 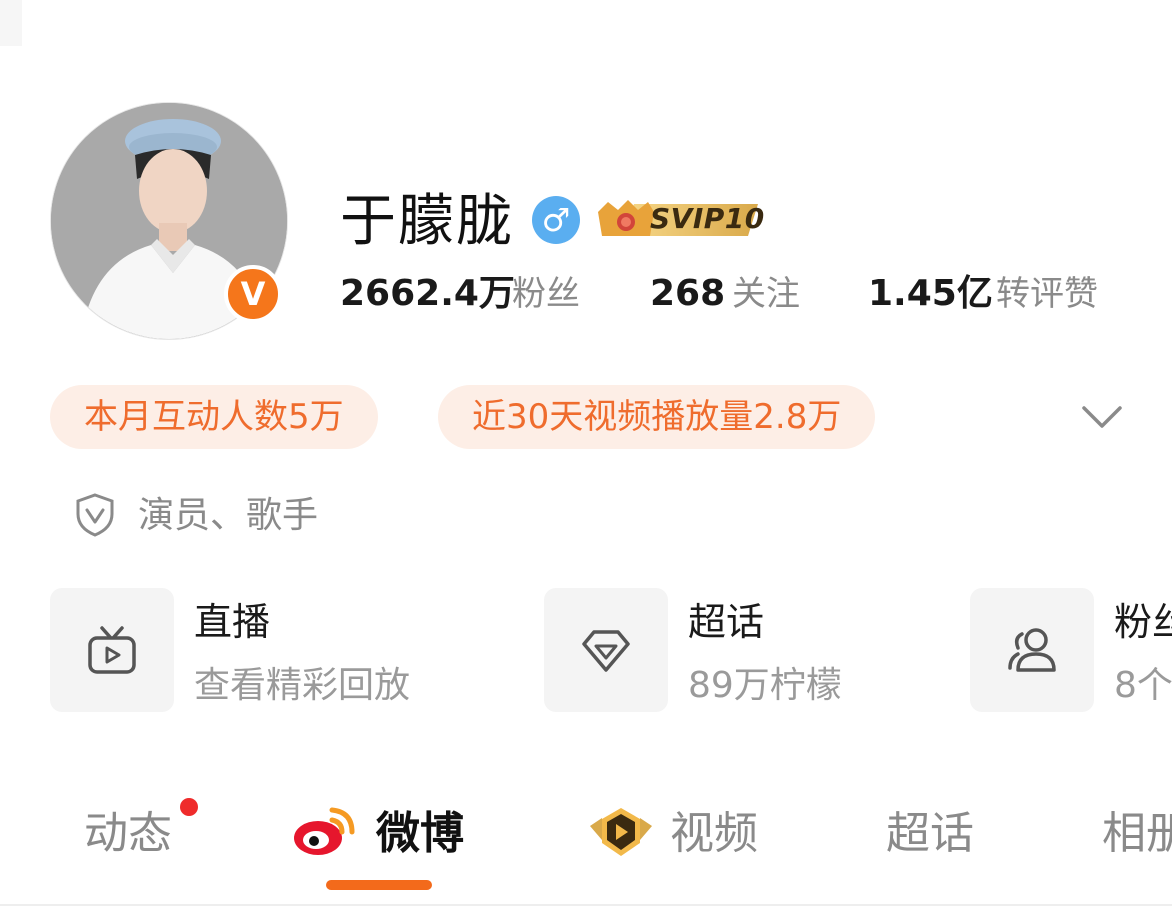 I want to click on active-tab-indicator, so click(x=379, y=885).